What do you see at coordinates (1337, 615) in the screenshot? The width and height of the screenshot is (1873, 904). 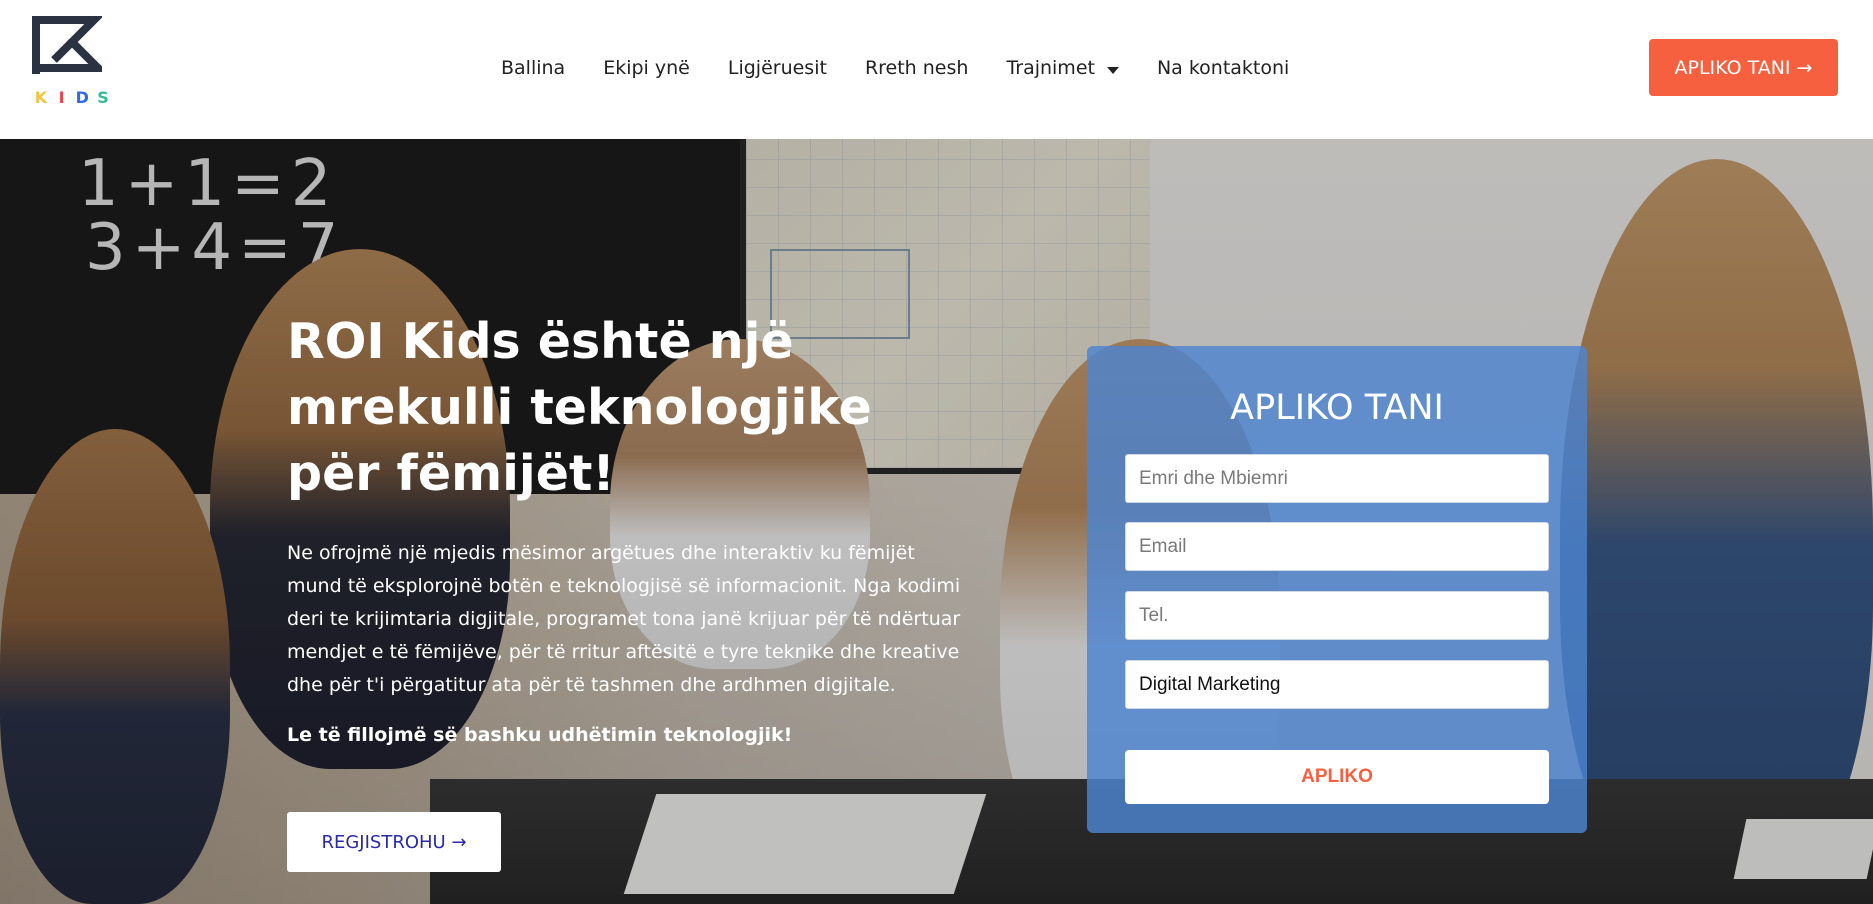 I see `phone-input` at bounding box center [1337, 615].